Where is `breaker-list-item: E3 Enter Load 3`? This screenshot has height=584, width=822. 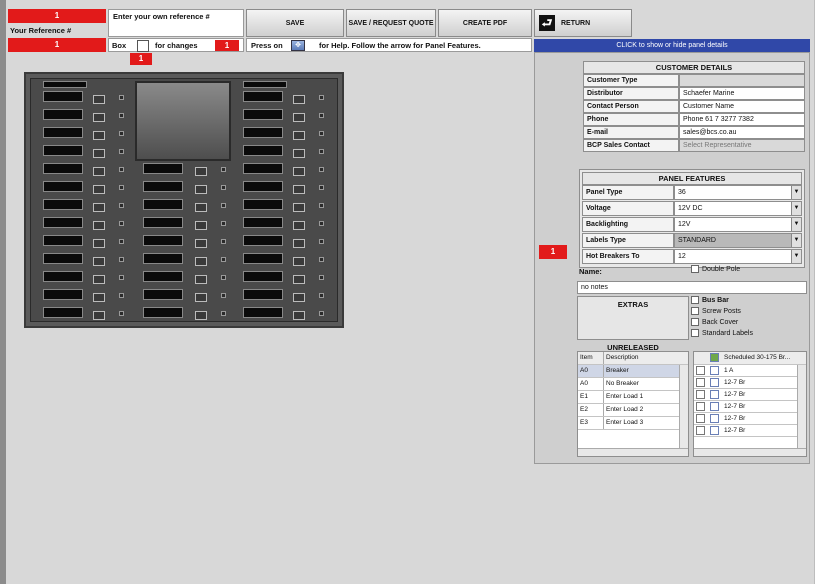
breaker-list-item: E3 Enter Load 3 is located at coordinates (633, 423).